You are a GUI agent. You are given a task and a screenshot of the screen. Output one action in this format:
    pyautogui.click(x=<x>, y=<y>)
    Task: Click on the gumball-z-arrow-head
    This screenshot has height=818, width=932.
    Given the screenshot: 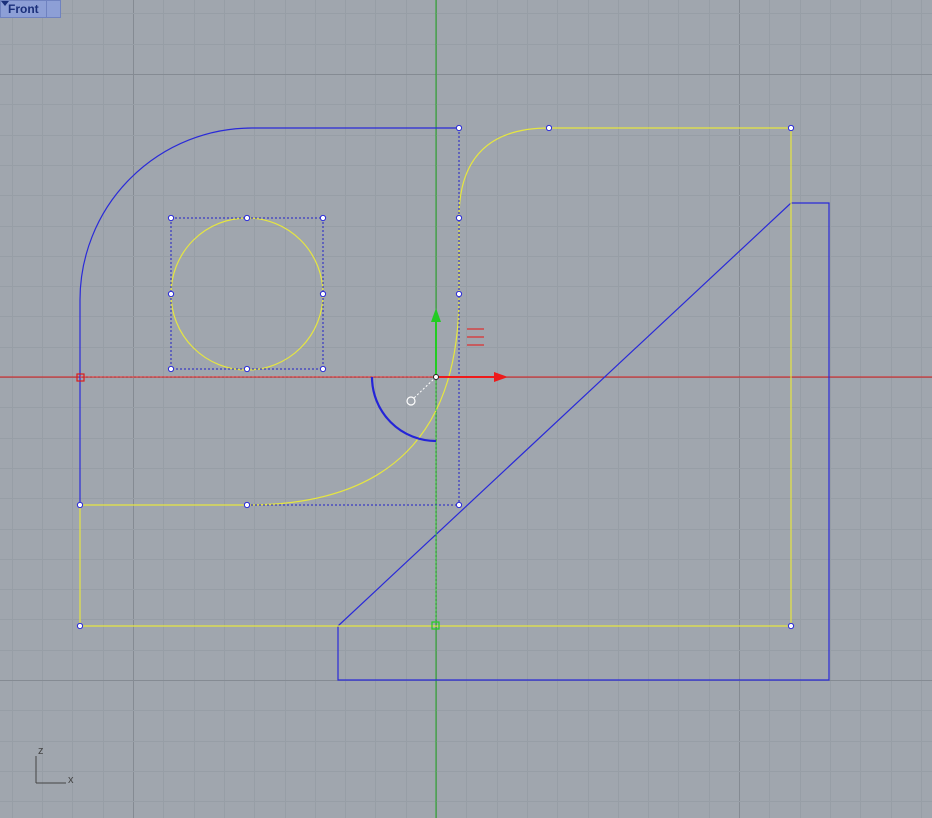 What is the action you would take?
    pyautogui.click(x=436, y=315)
    